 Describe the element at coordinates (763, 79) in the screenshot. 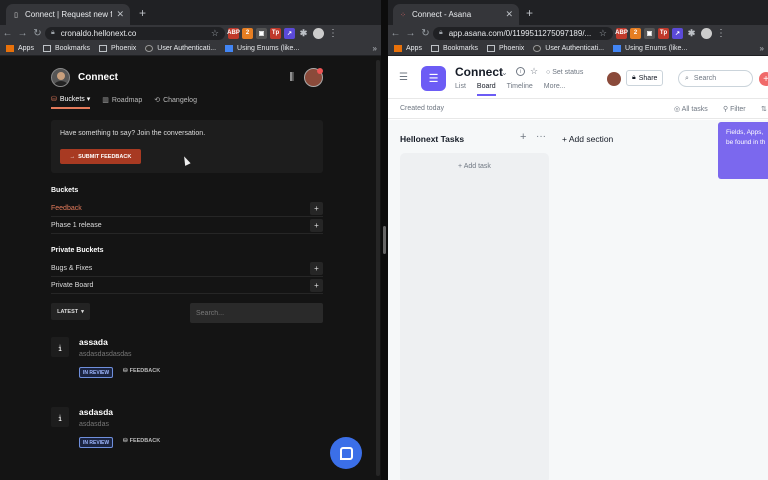

I see `quick-add-button: +` at that location.